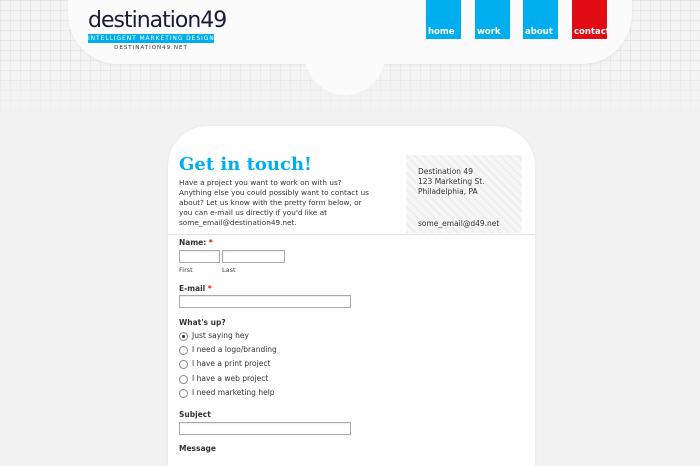  I want to click on subject-input, so click(265, 428).